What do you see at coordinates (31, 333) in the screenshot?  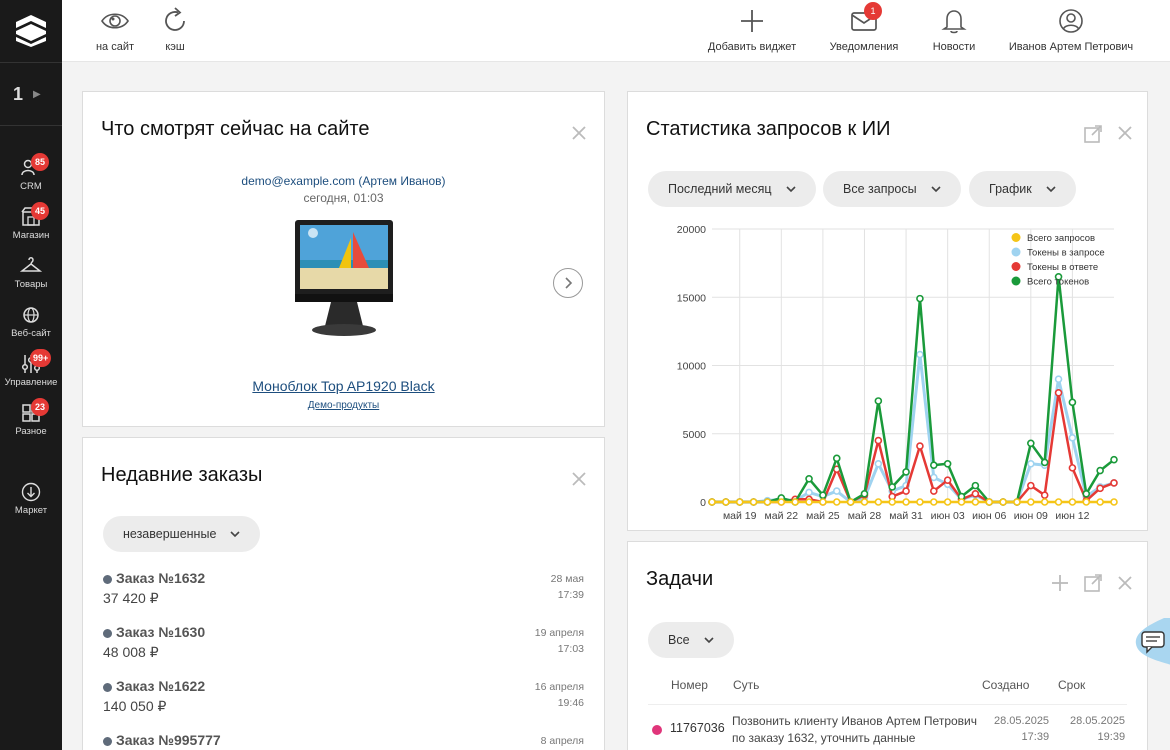 I see `sidebar-item-label: Веб-сайт` at bounding box center [31, 333].